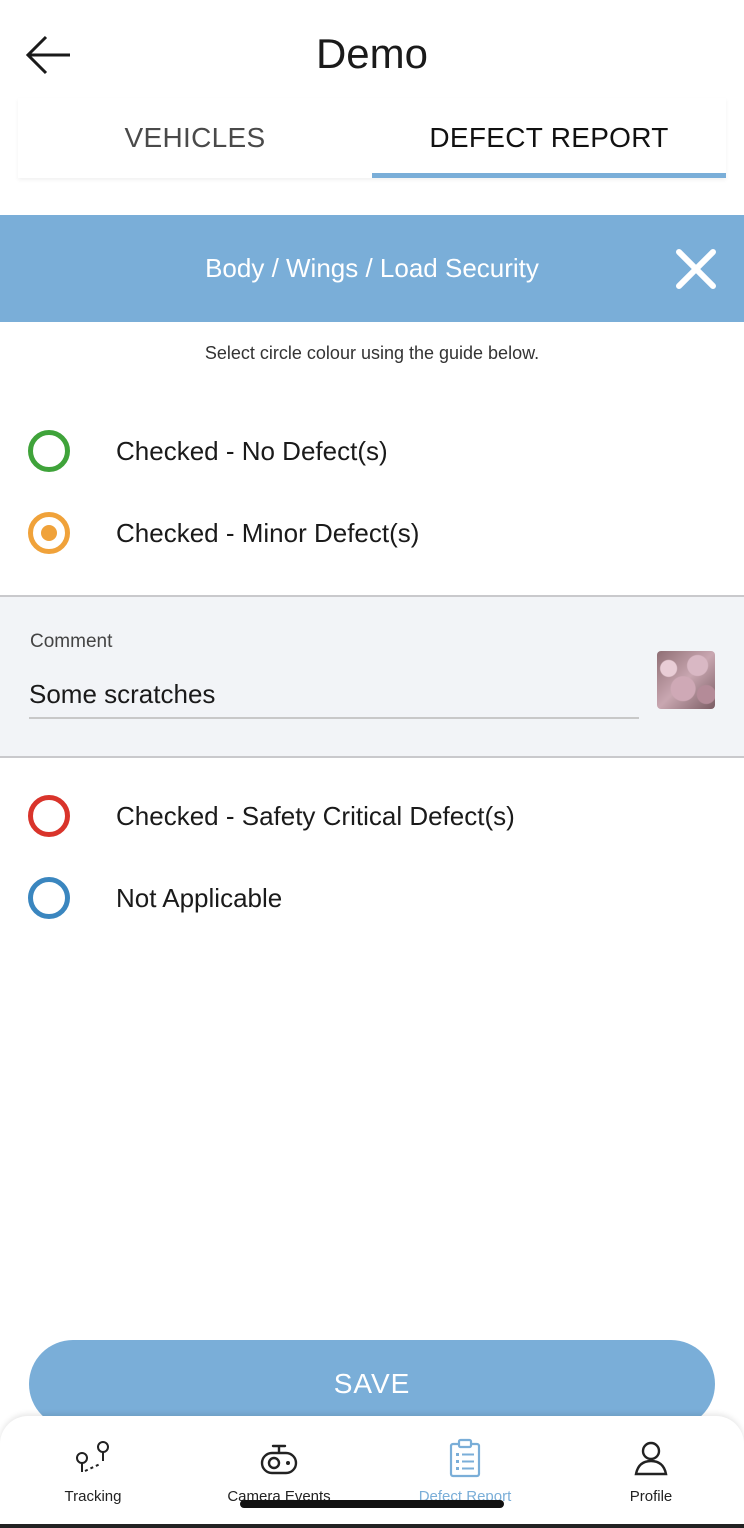 This screenshot has width=744, height=1528. Describe the element at coordinates (93, 1496) in the screenshot. I see `nav-label: Tracking` at that location.